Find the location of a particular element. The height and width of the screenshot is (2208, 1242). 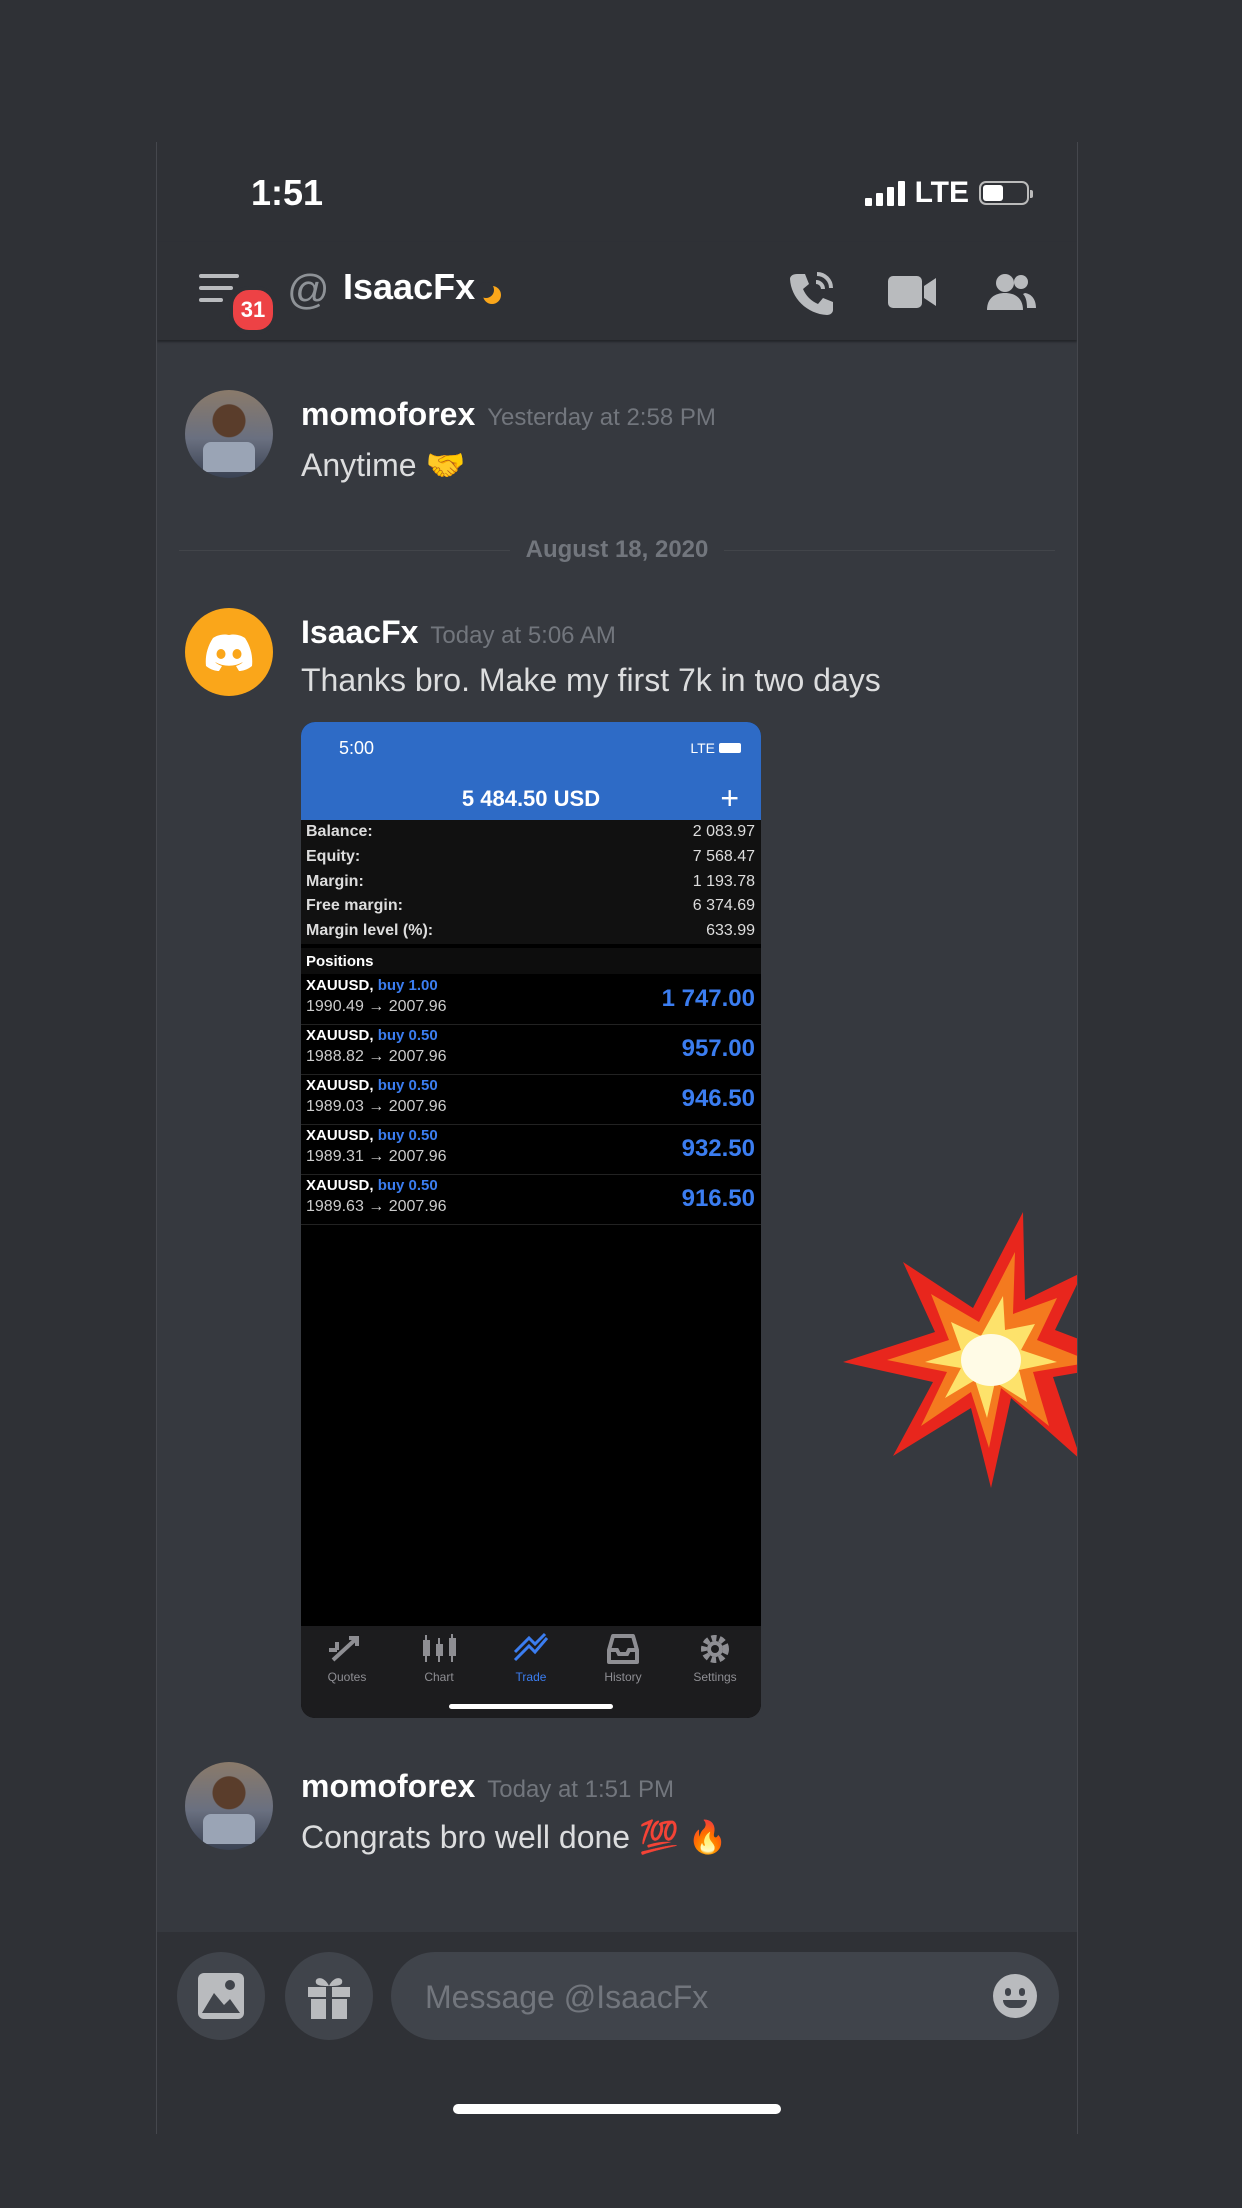

notification-badge: 31 is located at coordinates (253, 310).